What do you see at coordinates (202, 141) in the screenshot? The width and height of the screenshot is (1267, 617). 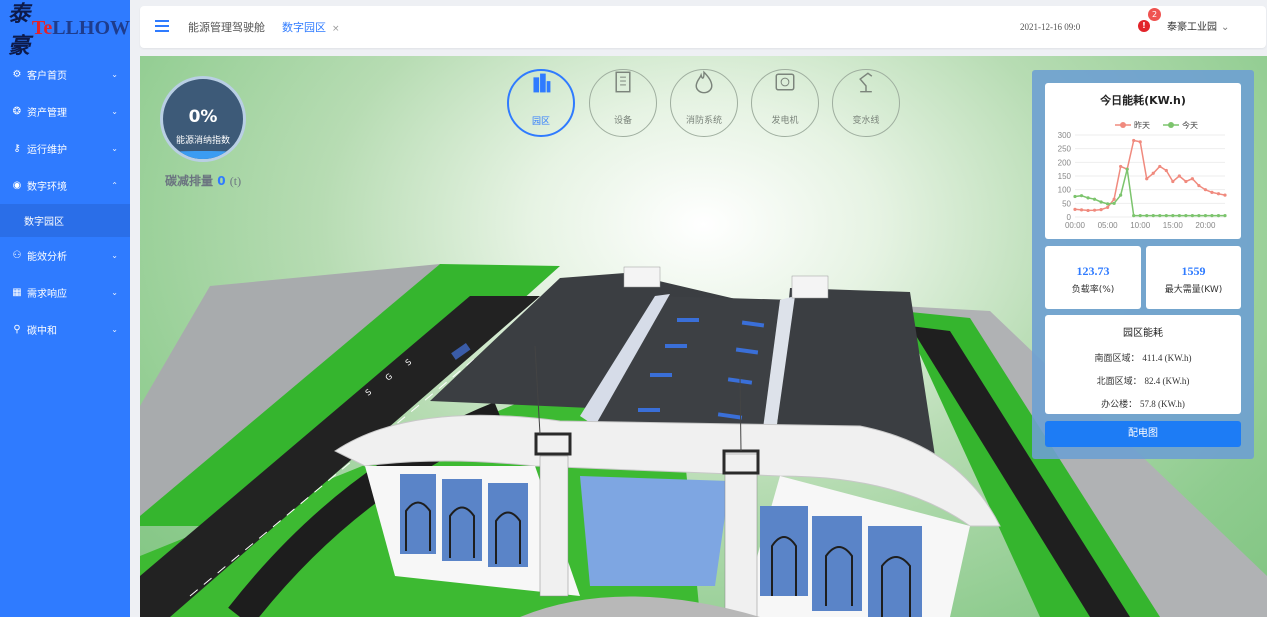 I see `gauge-label: 能源消纳指数` at bounding box center [202, 141].